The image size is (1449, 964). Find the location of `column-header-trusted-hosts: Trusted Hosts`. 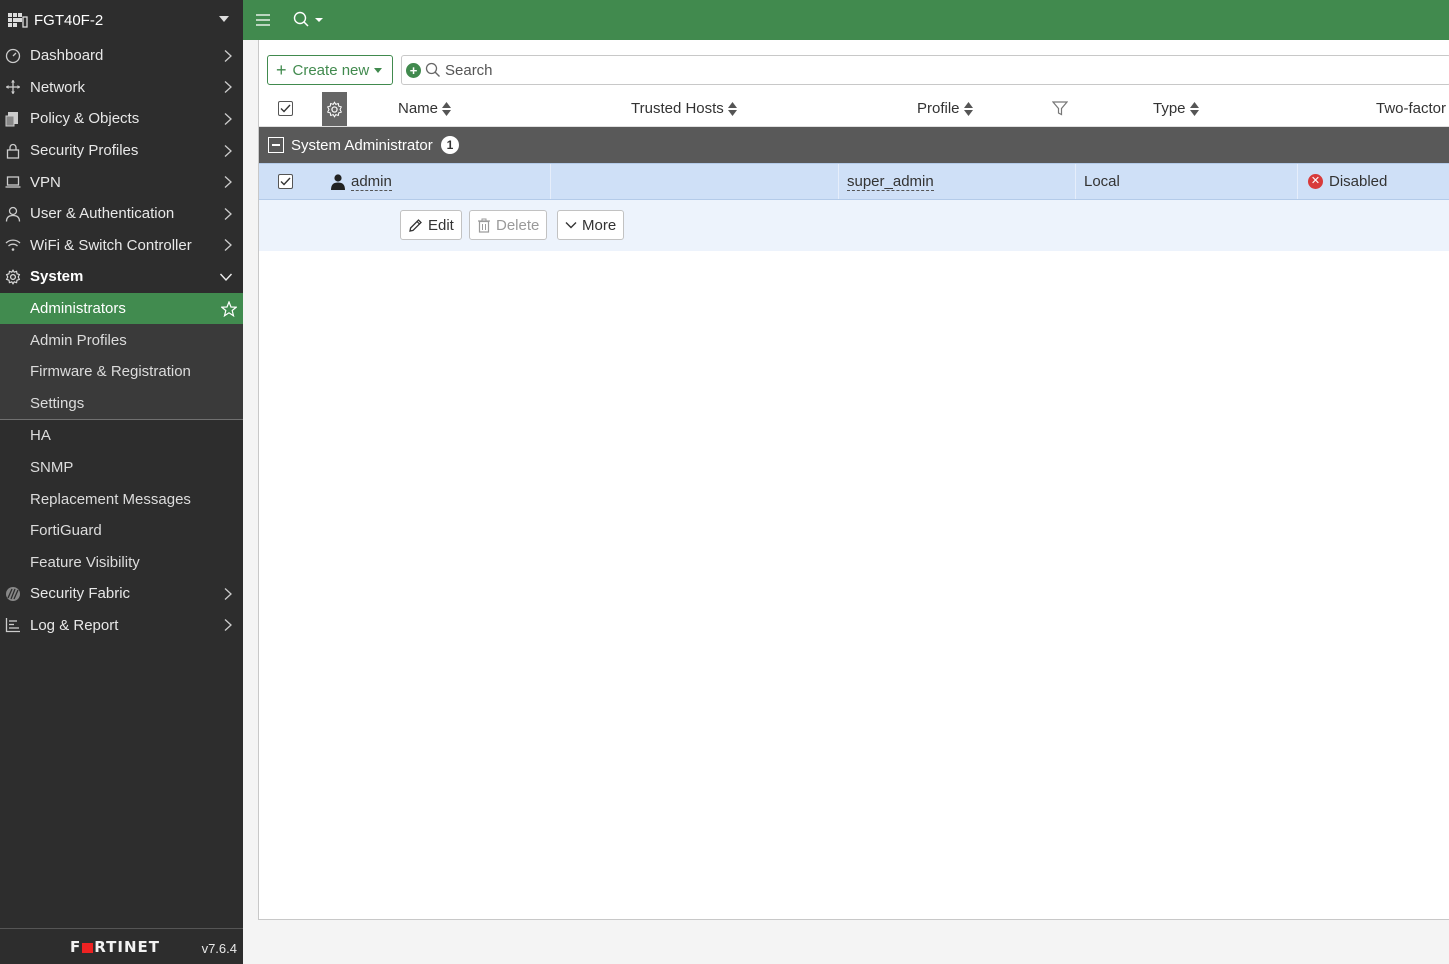

column-header-trusted-hosts: Trusted Hosts is located at coordinates (684, 108).